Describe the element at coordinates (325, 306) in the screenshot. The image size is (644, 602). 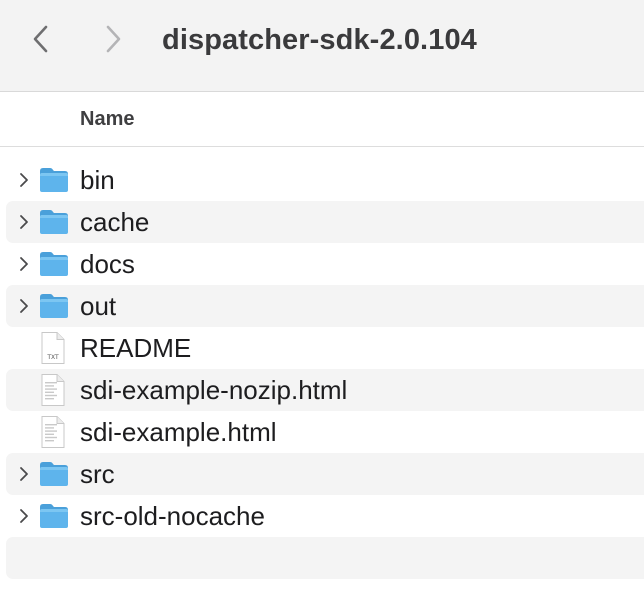
I see `folder-row: out` at that location.